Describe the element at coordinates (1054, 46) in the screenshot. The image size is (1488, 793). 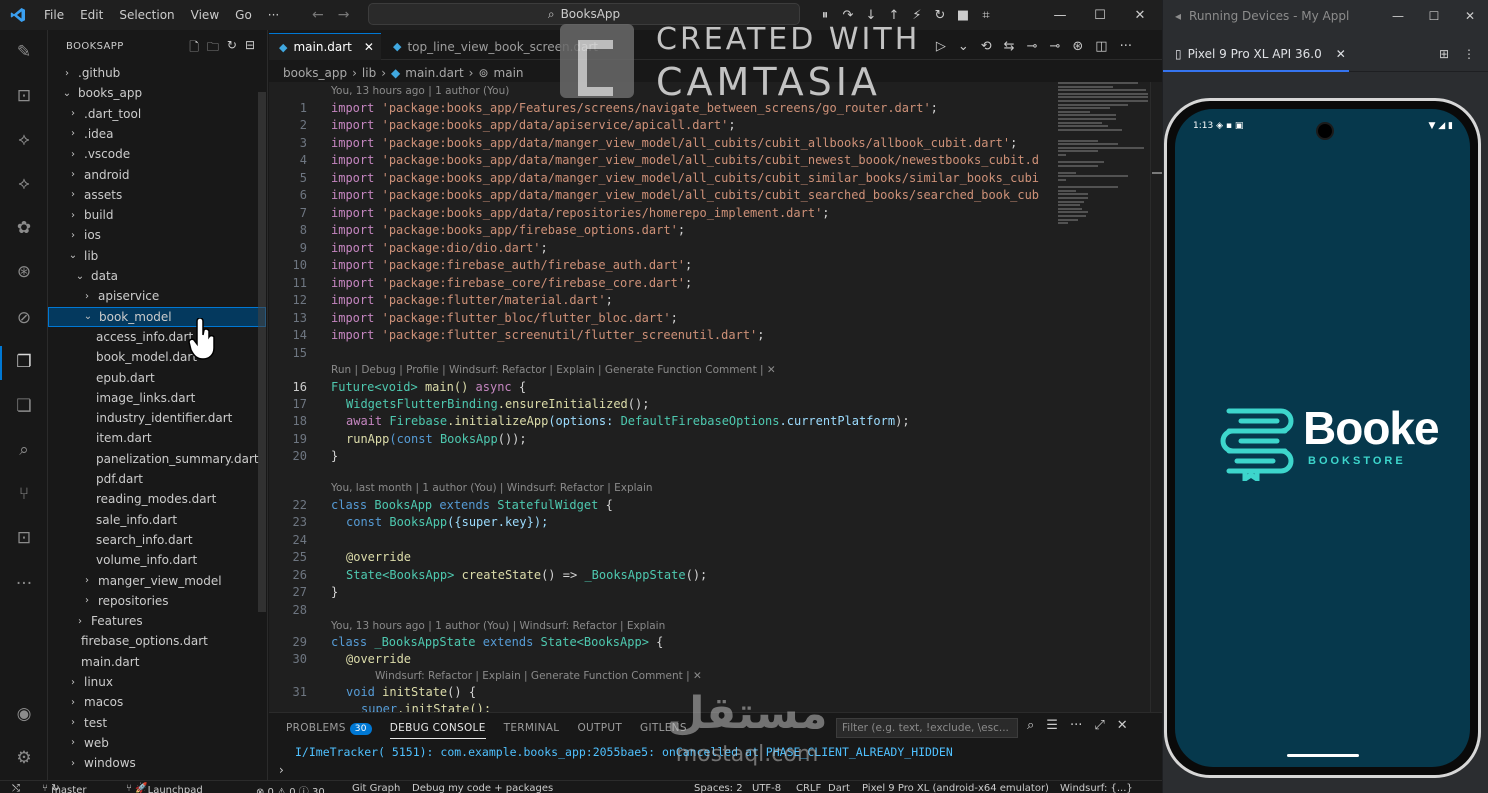
I see `branch-icon: ⊸` at that location.